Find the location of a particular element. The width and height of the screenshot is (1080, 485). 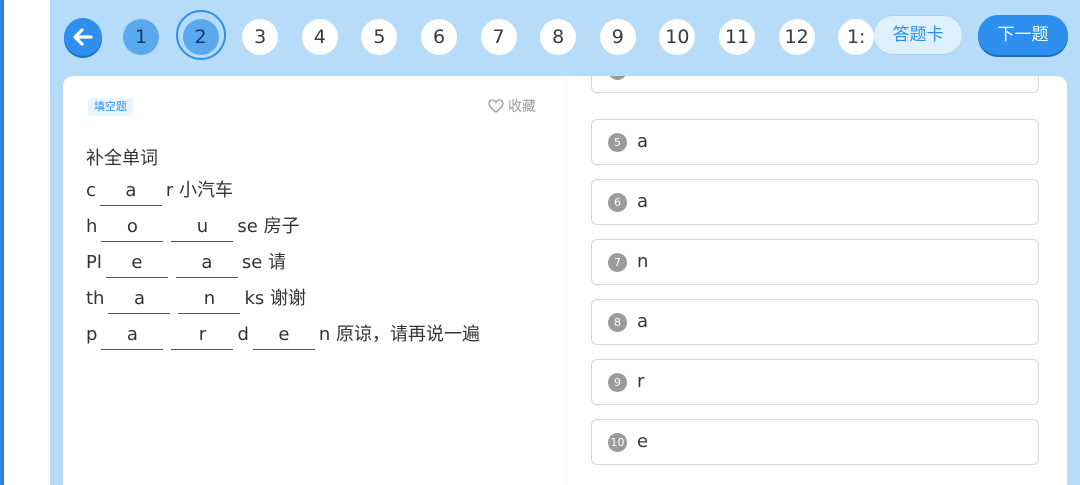

favorite-button: 收藏 is located at coordinates (512, 106).